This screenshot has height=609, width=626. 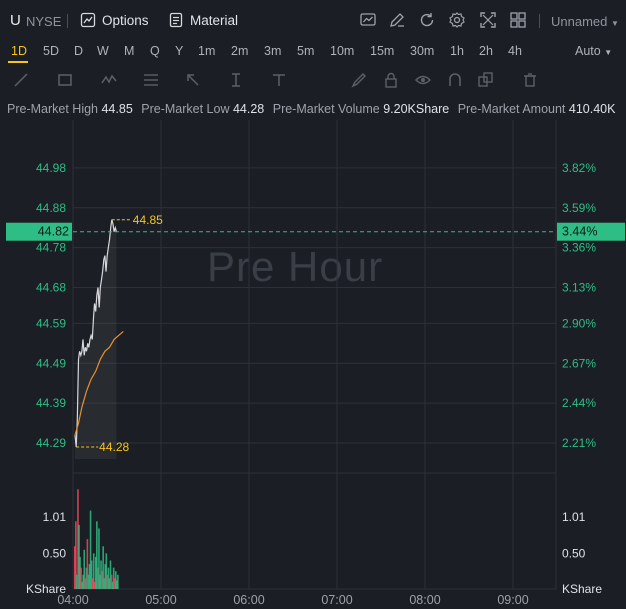 What do you see at coordinates (88, 20) in the screenshot?
I see `options-chart-icon` at bounding box center [88, 20].